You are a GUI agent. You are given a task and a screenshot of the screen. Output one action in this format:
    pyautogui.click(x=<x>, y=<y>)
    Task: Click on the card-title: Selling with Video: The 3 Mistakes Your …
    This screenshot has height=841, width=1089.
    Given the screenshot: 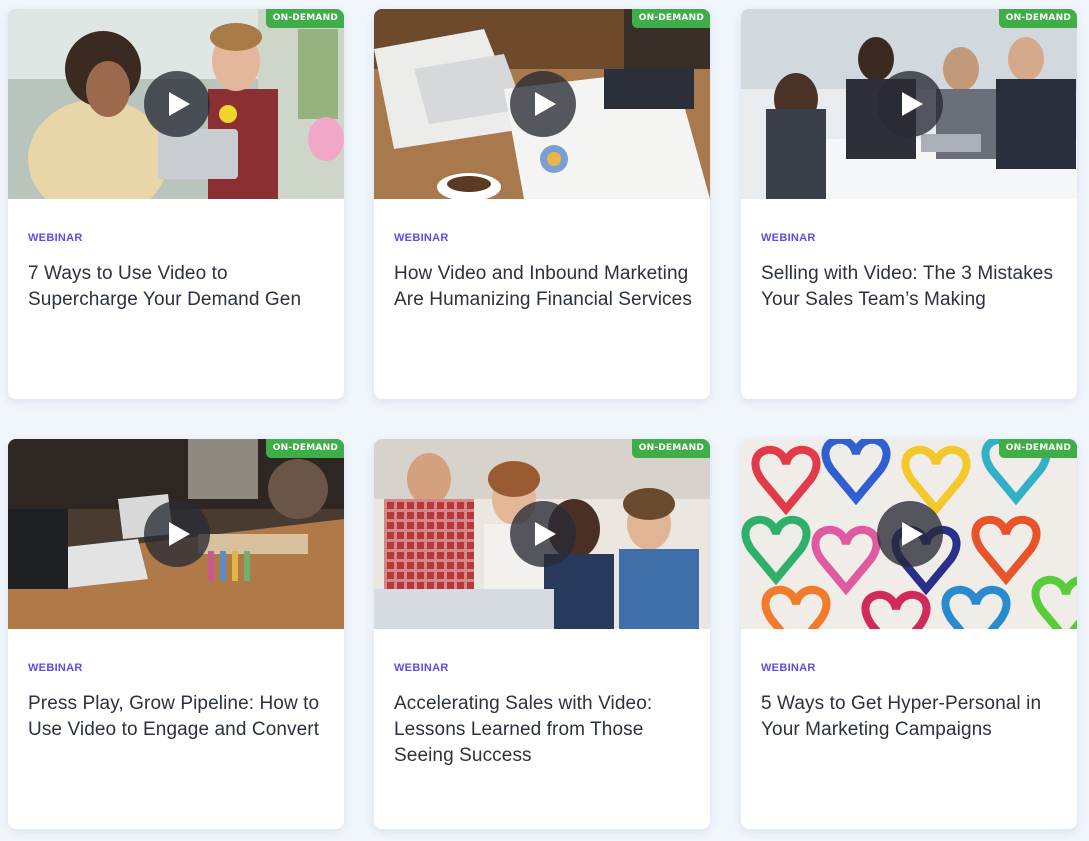 What is the action you would take?
    pyautogui.click(x=911, y=287)
    